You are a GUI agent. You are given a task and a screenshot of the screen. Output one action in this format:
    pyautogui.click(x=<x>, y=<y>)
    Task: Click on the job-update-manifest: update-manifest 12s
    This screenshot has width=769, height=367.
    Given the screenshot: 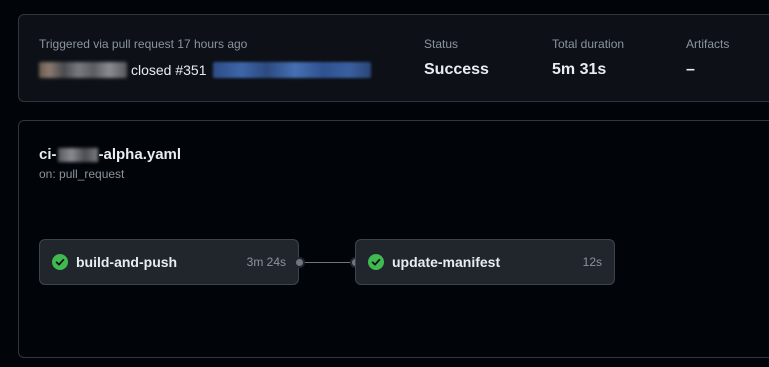 What is the action you would take?
    pyautogui.click(x=485, y=262)
    